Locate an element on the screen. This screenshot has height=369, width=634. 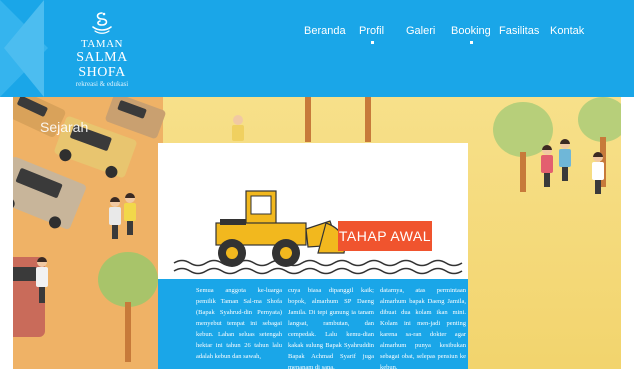
nav-label: Kontak is located at coordinates (567, 31).